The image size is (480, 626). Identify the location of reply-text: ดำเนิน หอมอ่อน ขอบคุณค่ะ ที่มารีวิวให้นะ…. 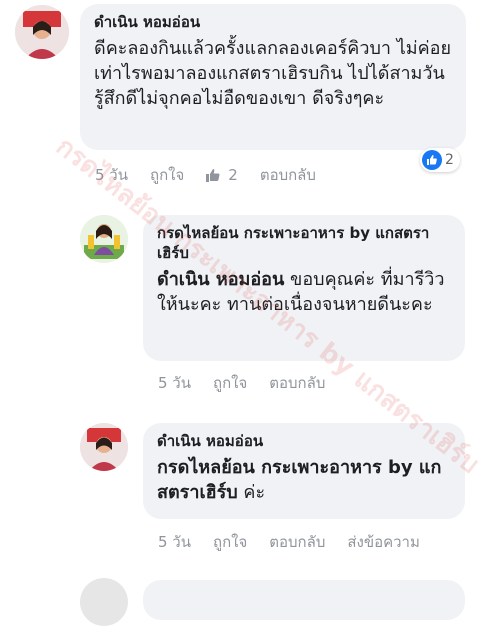
(304, 292).